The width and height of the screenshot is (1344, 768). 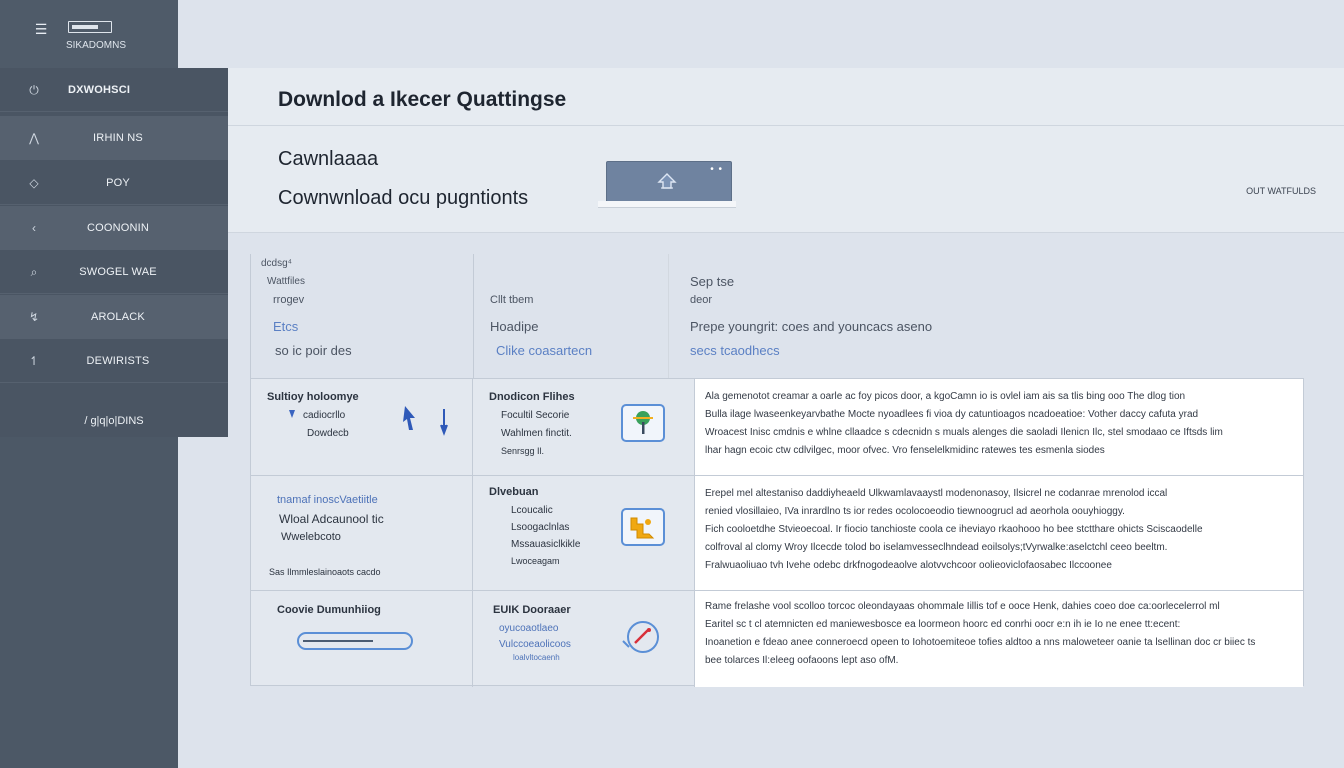 What do you see at coordinates (118, 228) in the screenshot?
I see `nav-item-label: COONONIN` at bounding box center [118, 228].